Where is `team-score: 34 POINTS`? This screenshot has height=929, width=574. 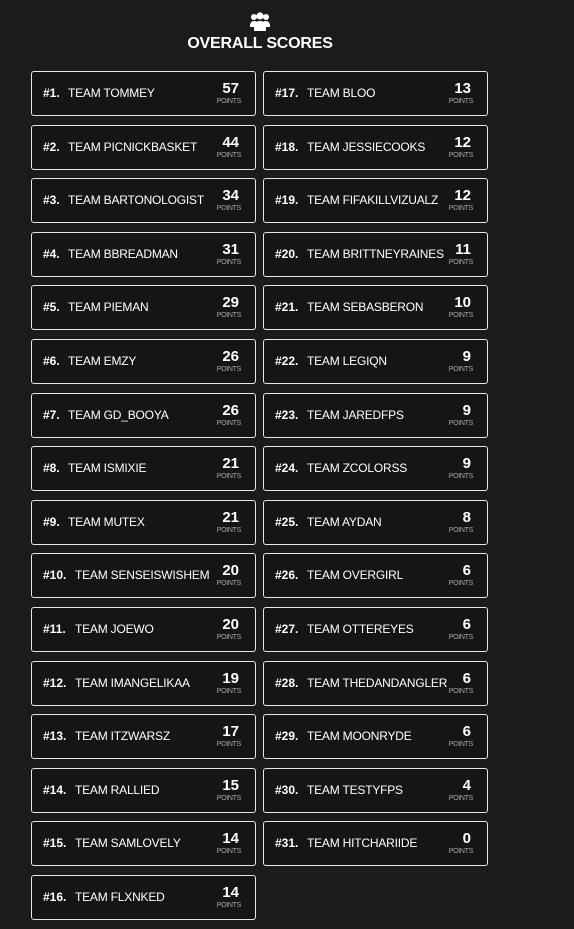
team-score: 34 POINTS is located at coordinates (221, 200).